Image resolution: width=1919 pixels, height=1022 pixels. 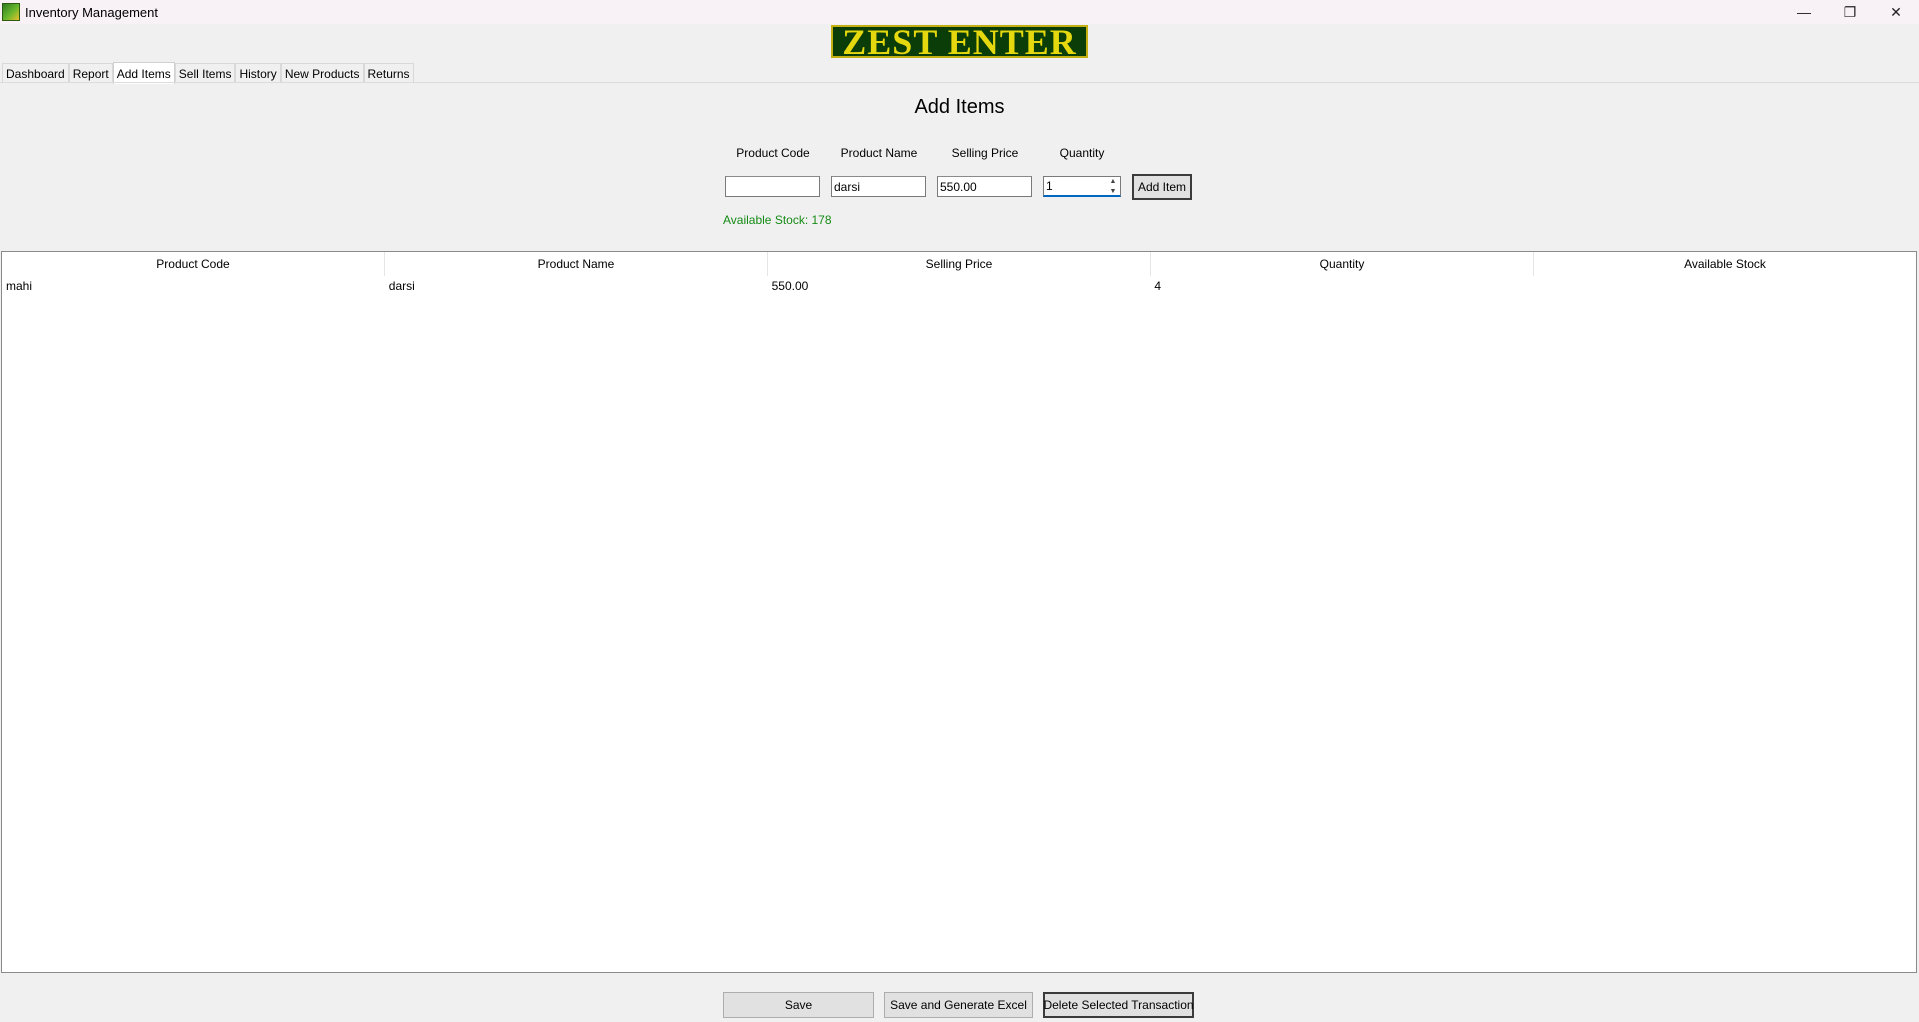 What do you see at coordinates (143, 73) in the screenshot?
I see `tab-add-items: Add Items` at bounding box center [143, 73].